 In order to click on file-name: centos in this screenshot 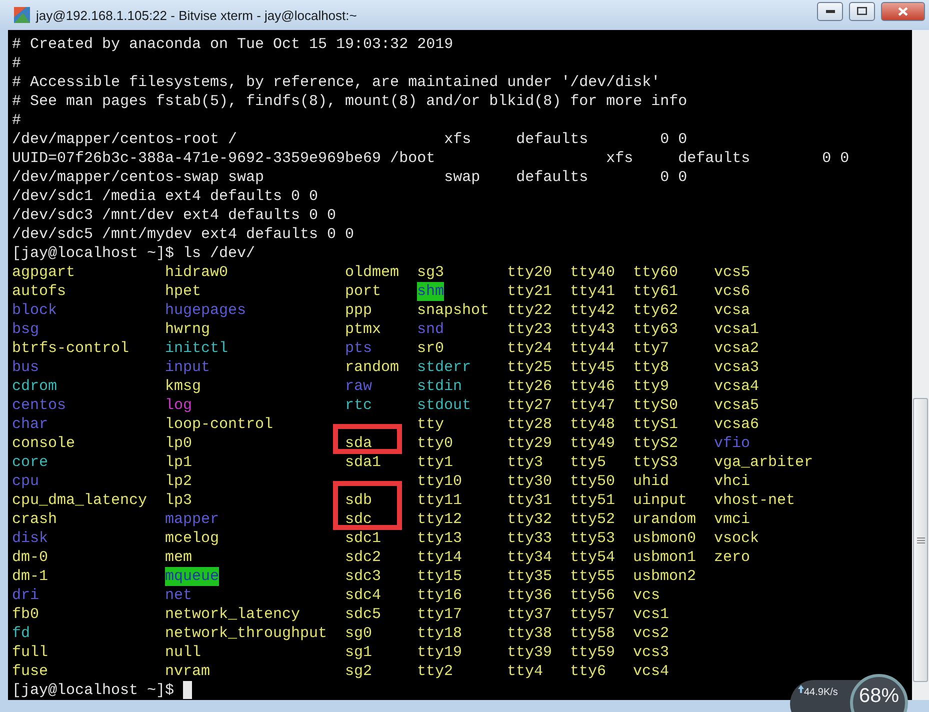, I will do `click(39, 405)`.